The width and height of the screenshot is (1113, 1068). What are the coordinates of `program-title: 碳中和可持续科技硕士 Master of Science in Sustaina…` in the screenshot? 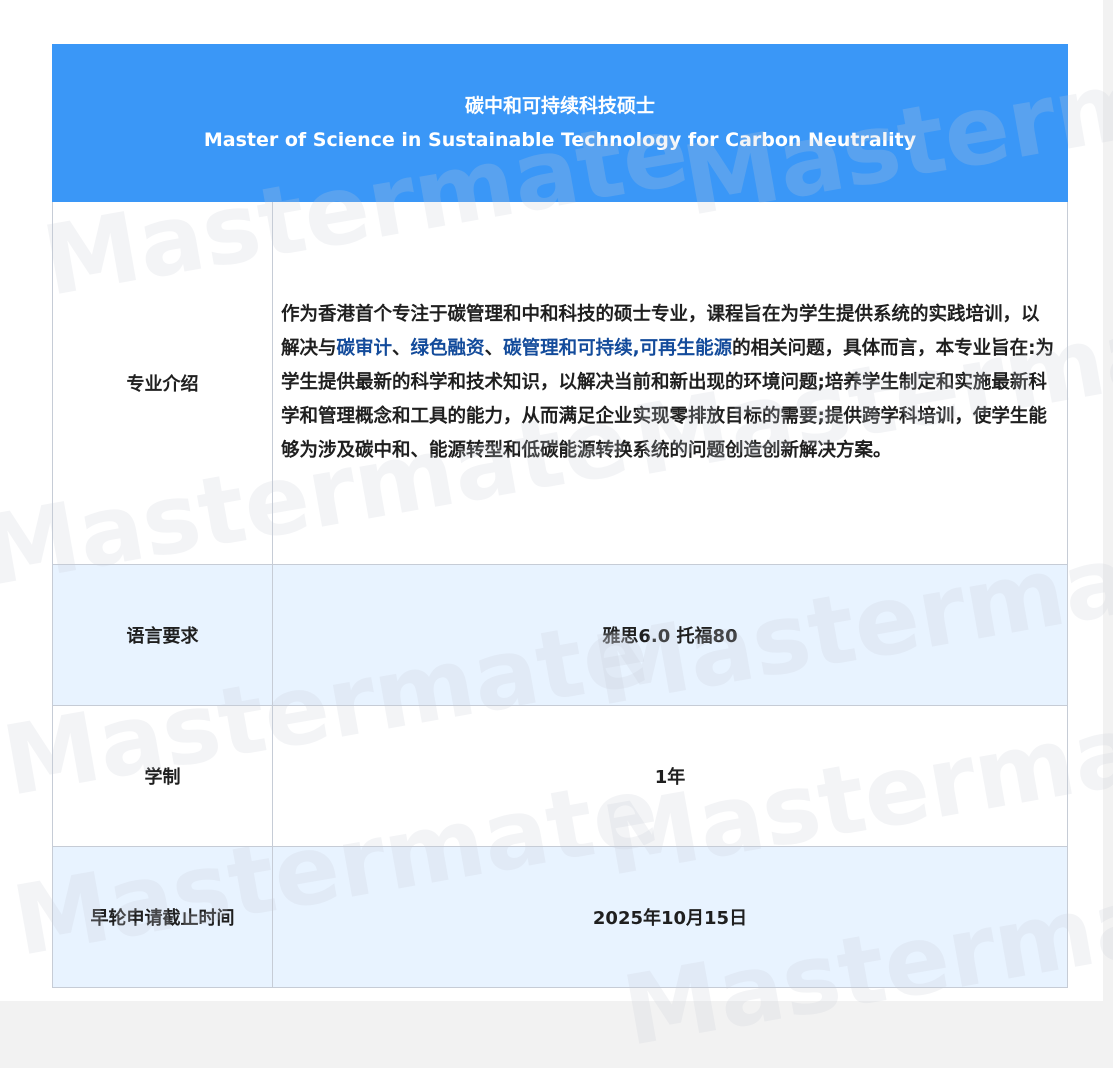 It's located at (560, 123).